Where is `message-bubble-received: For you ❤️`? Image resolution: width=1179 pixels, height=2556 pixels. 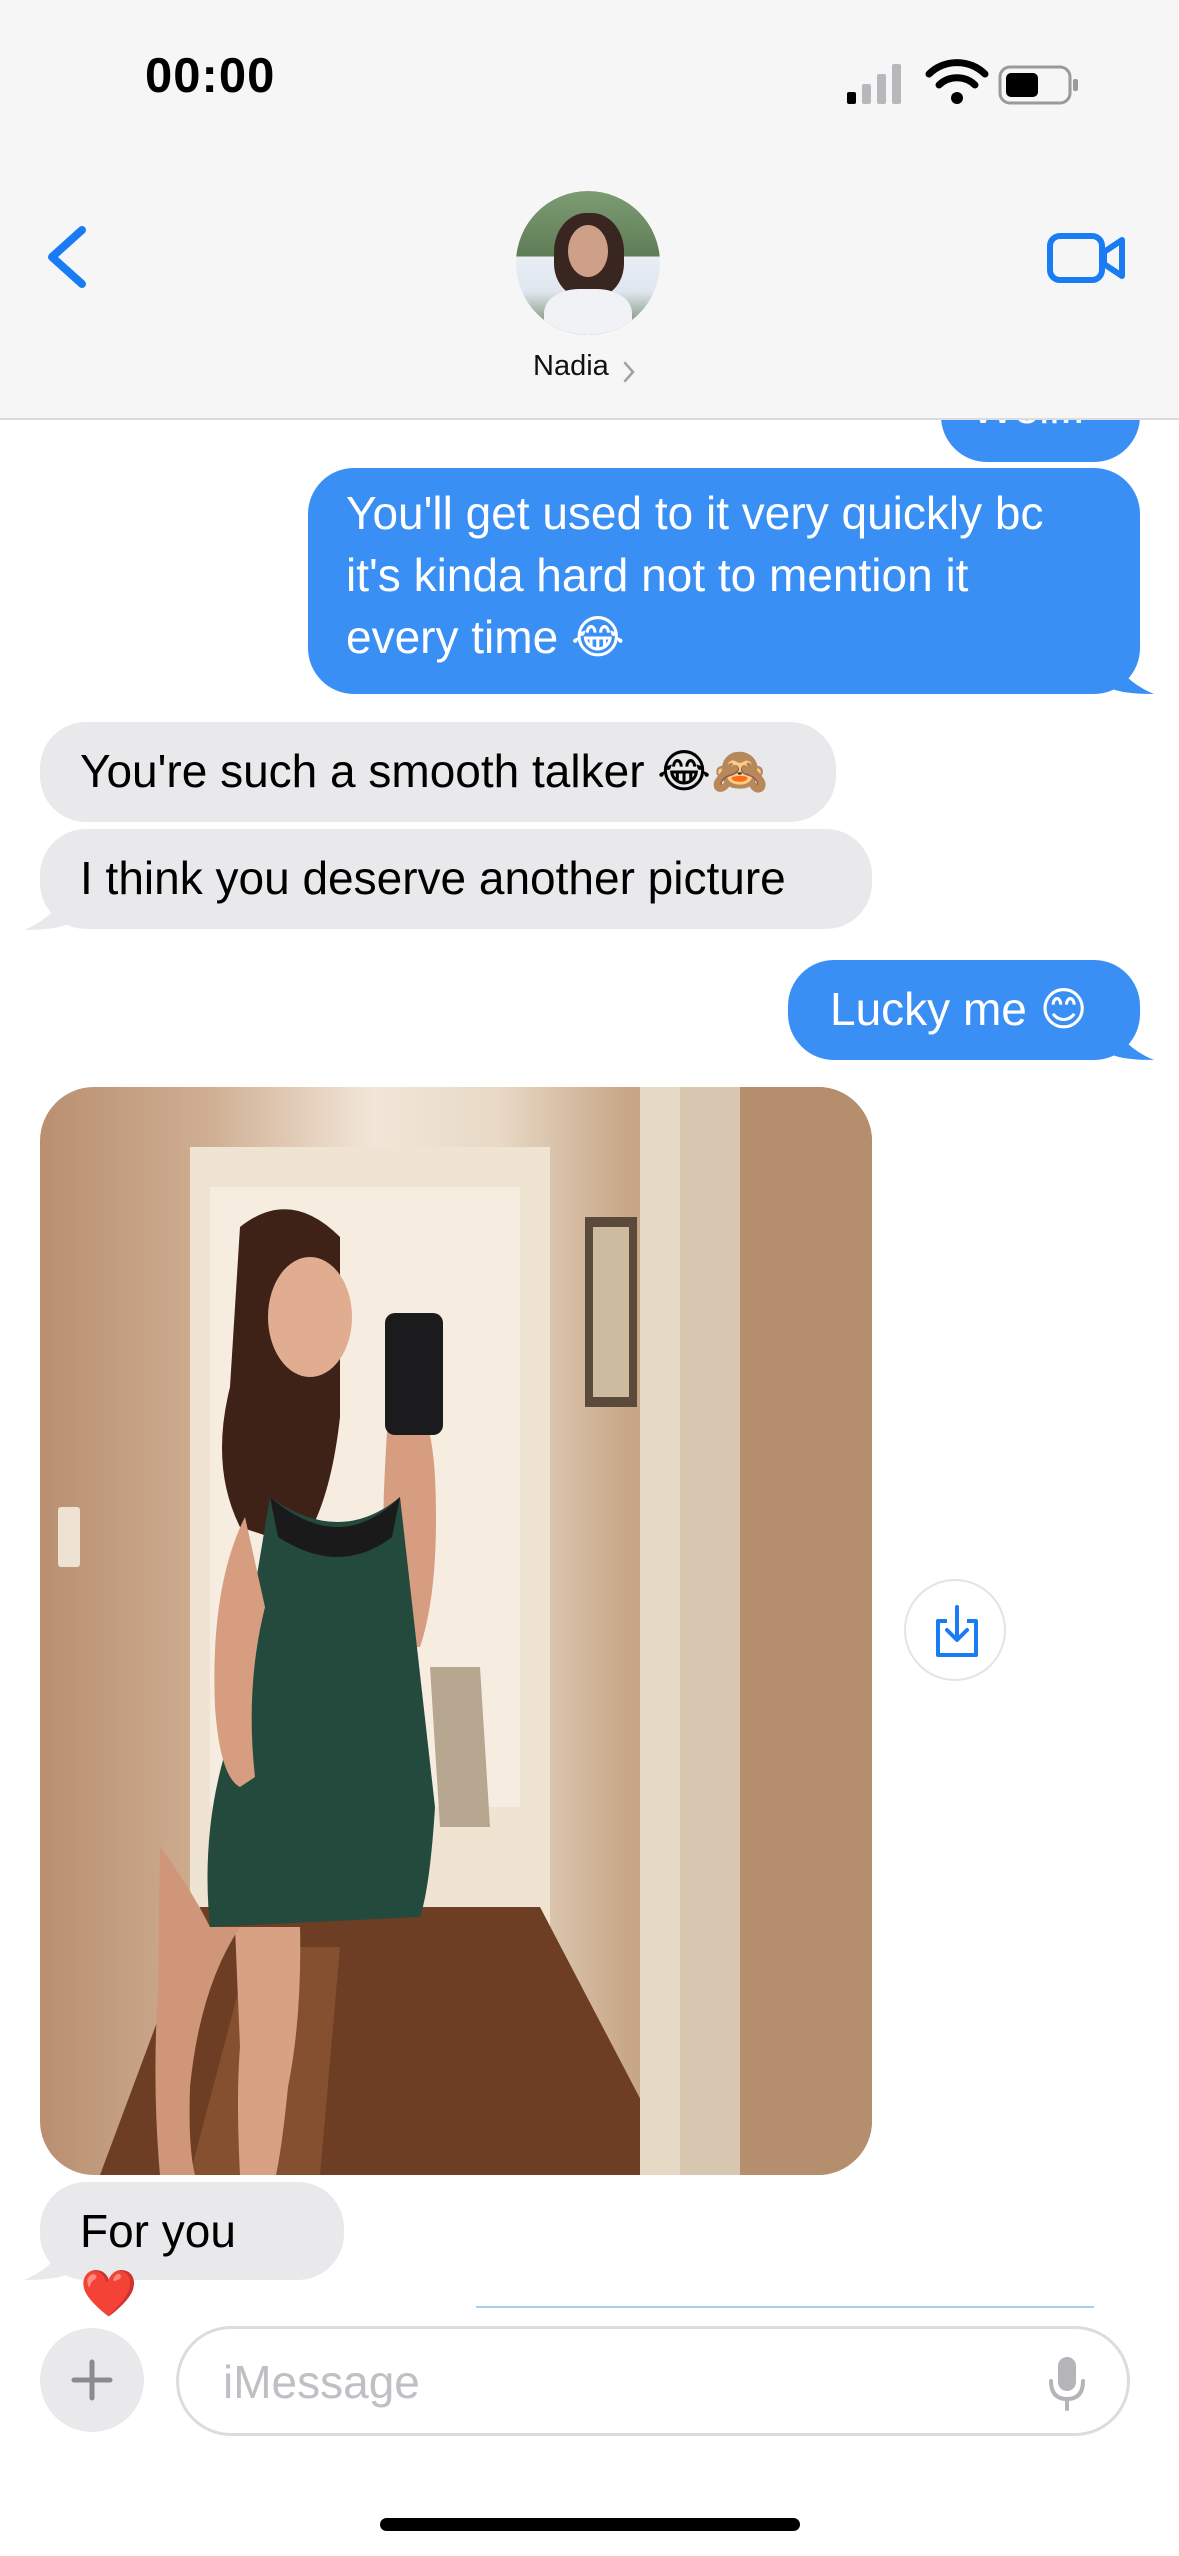 message-bubble-received: For you ❤️ is located at coordinates (192, 2250).